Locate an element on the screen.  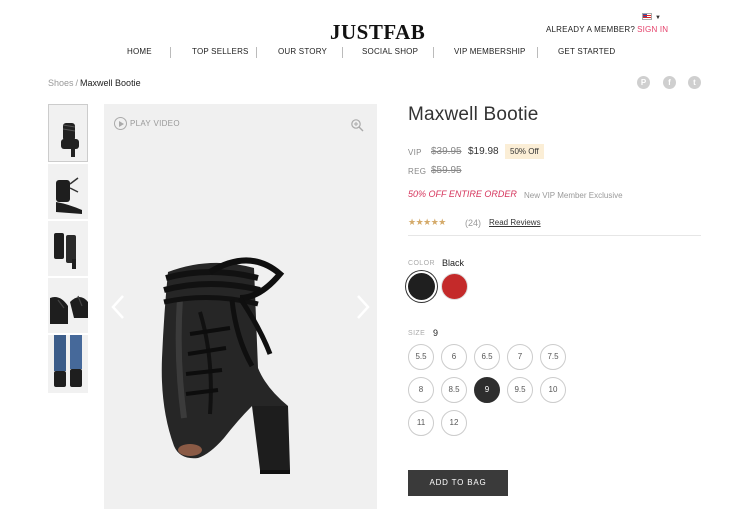
country-selector: ▼ is located at coordinates (652, 17).